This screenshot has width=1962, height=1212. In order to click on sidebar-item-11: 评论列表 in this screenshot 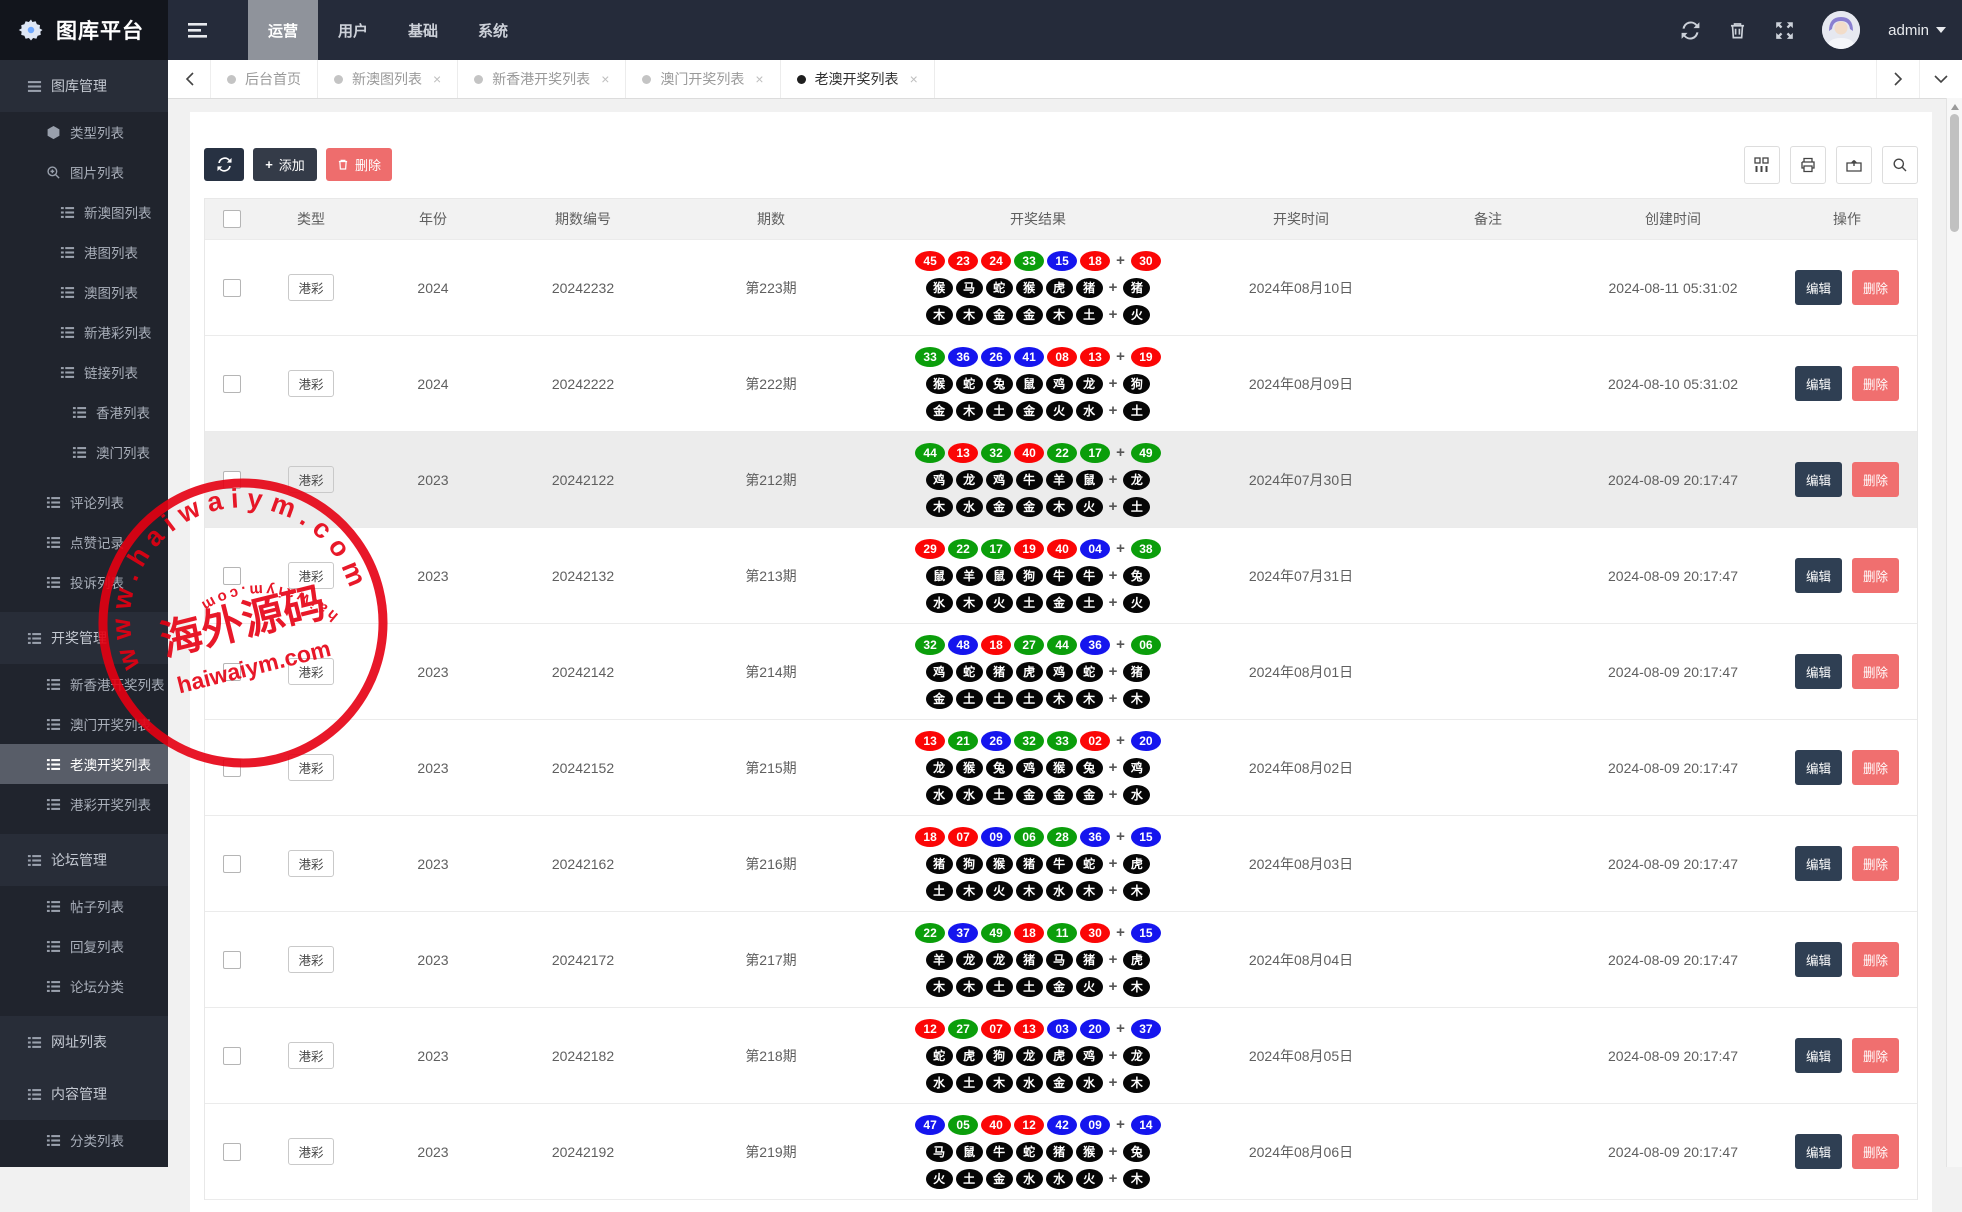, I will do `click(84, 502)`.